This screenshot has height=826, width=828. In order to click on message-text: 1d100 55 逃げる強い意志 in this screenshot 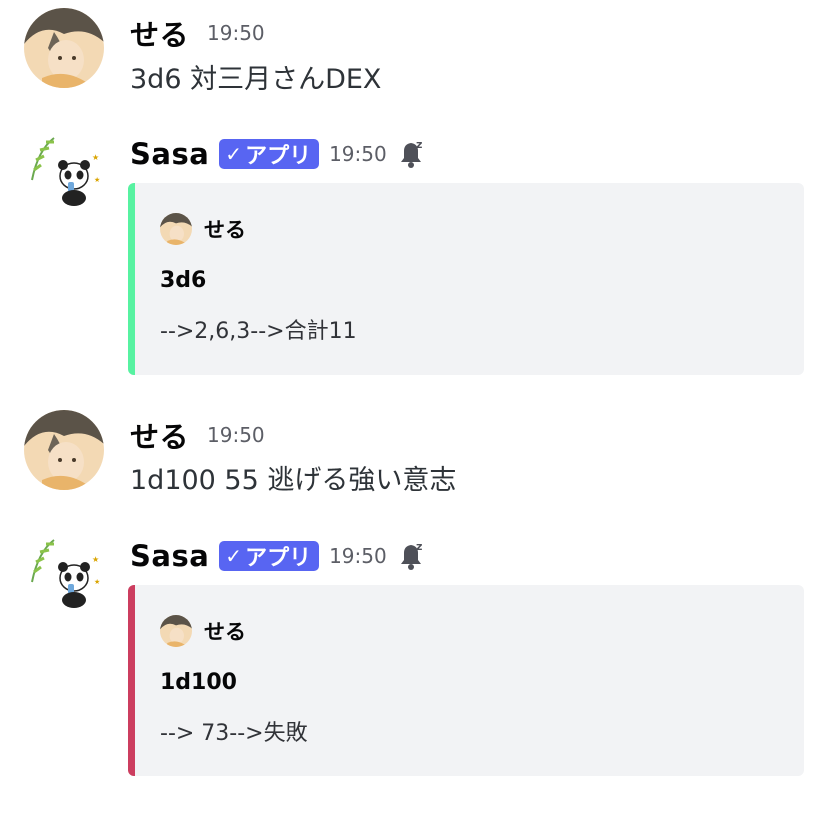, I will do `click(293, 480)`.